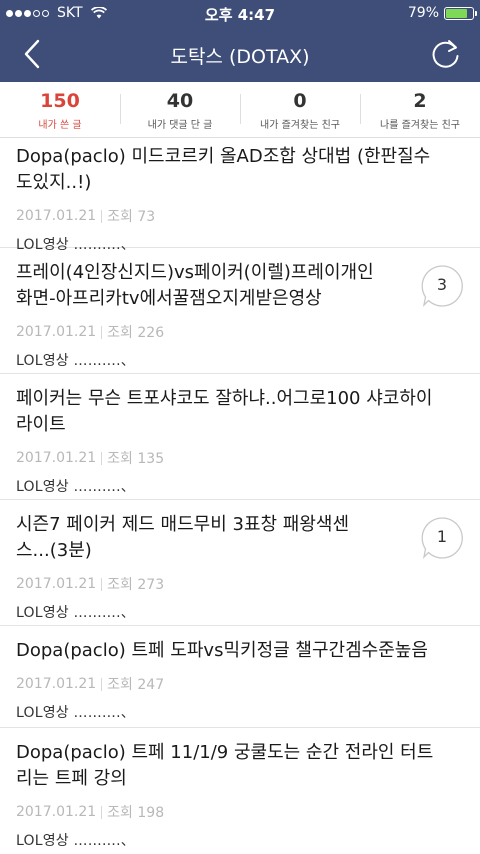 This screenshot has width=480, height=854. What do you see at coordinates (446, 54) in the screenshot?
I see `refresh-icon` at bounding box center [446, 54].